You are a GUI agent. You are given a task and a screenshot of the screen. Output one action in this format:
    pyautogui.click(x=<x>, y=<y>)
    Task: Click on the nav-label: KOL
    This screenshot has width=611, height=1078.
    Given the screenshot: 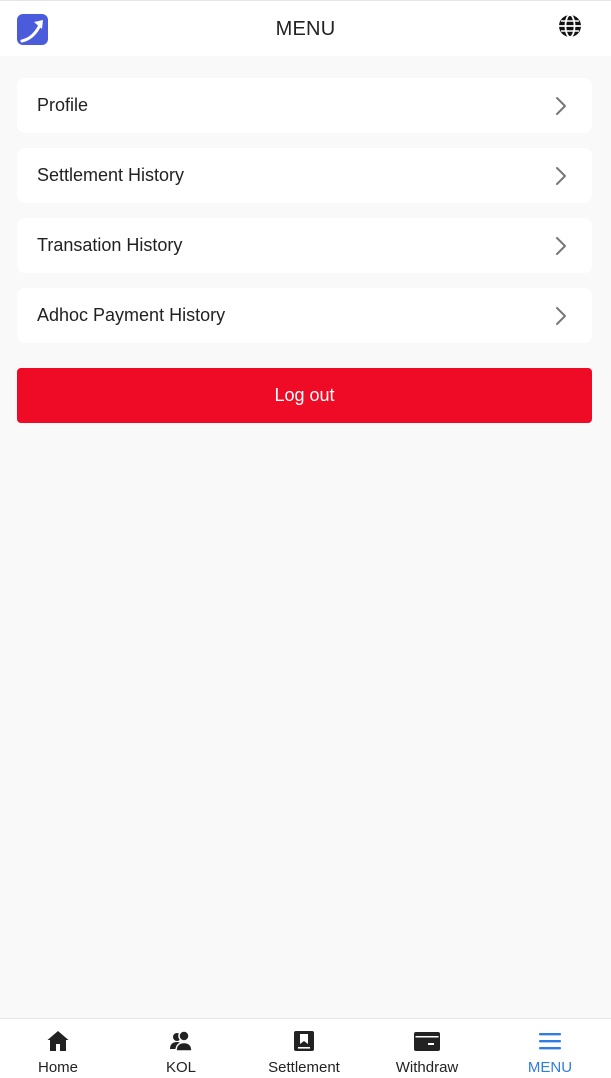 What is the action you would take?
    pyautogui.click(x=180, y=1067)
    